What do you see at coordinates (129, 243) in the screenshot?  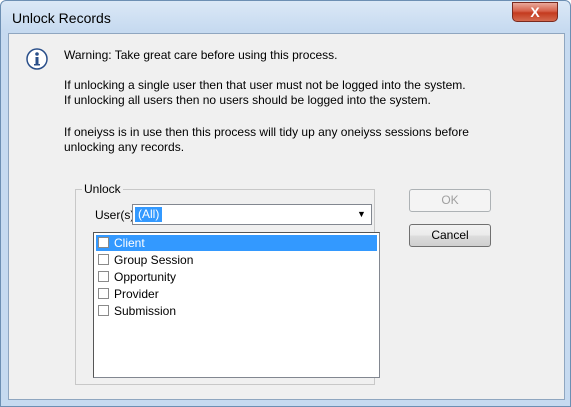 I see `list-item-label: Client` at bounding box center [129, 243].